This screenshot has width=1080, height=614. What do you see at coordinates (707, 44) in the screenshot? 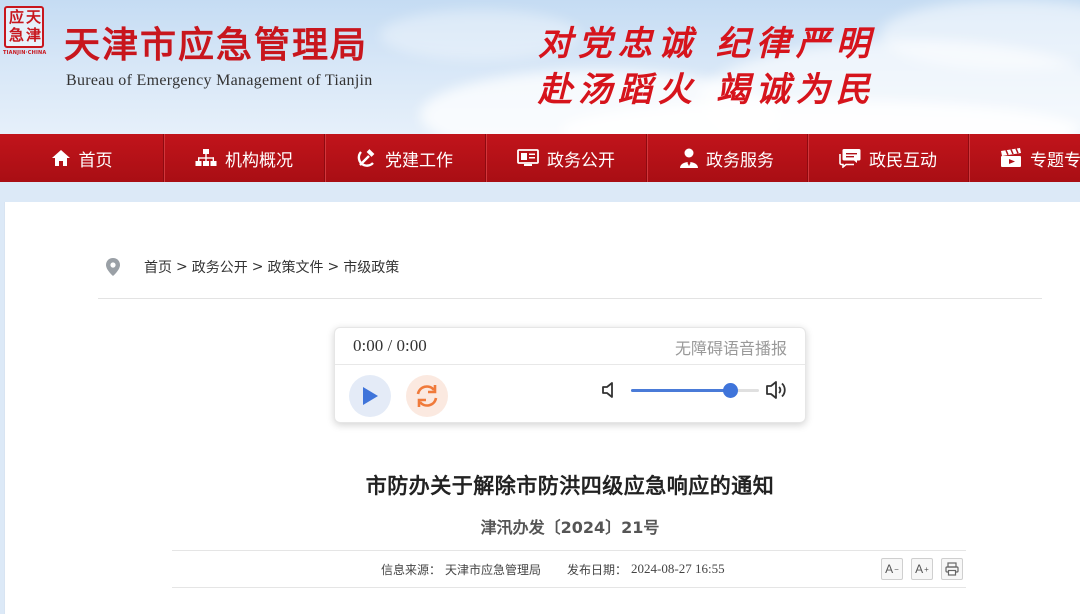
I see `slogan-line-1: 对党忠诚 纪律严明` at bounding box center [707, 44].